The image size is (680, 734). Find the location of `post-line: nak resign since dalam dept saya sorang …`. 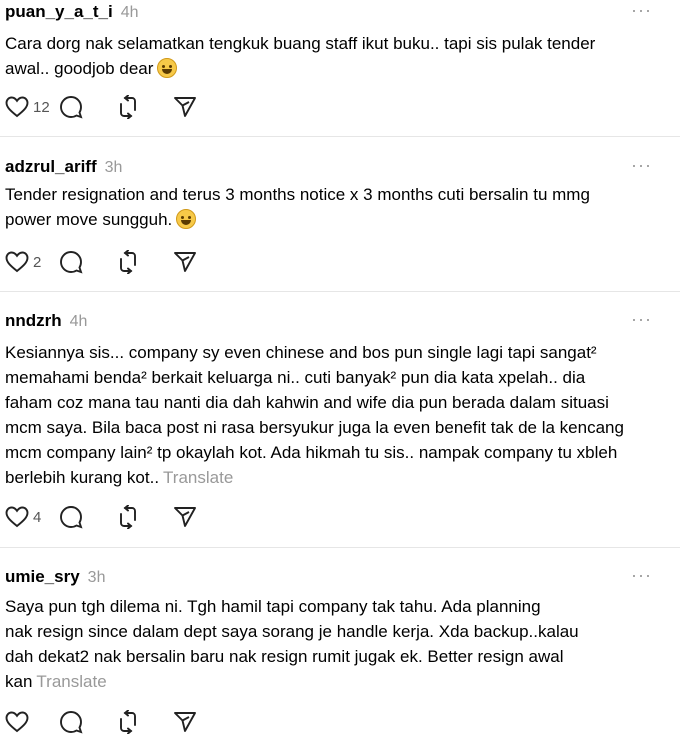

post-line: nak resign since dalam dept saya sorang … is located at coordinates (292, 631).